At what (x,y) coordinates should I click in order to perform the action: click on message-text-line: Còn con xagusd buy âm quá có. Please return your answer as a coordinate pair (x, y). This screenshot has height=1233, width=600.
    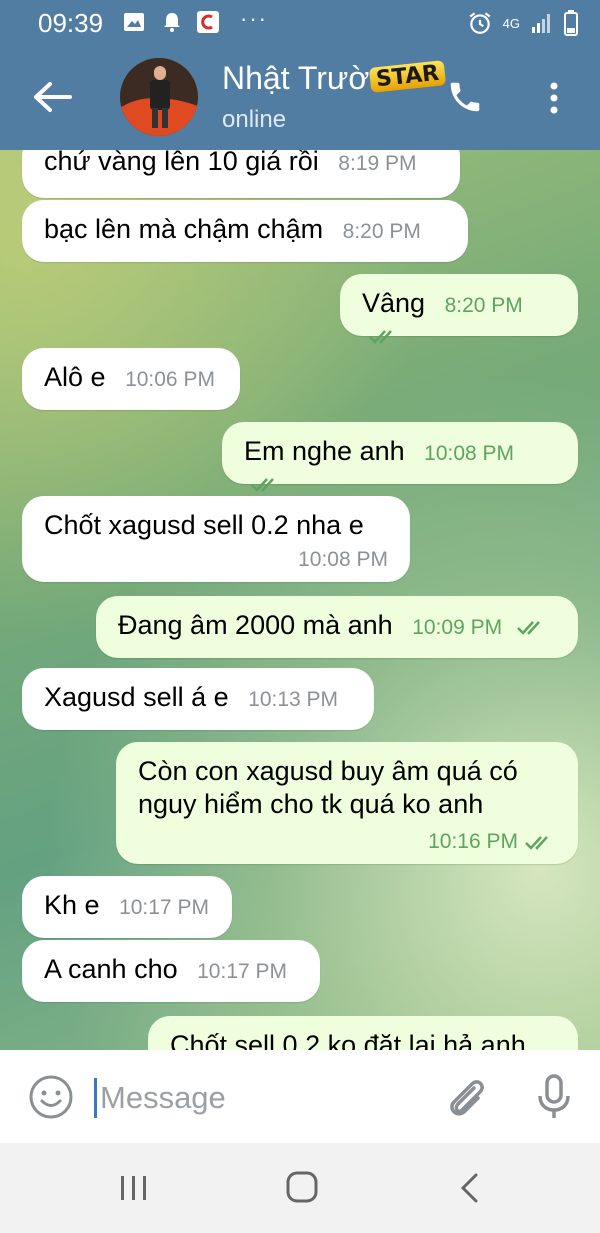
    Looking at the image, I should click on (328, 771).